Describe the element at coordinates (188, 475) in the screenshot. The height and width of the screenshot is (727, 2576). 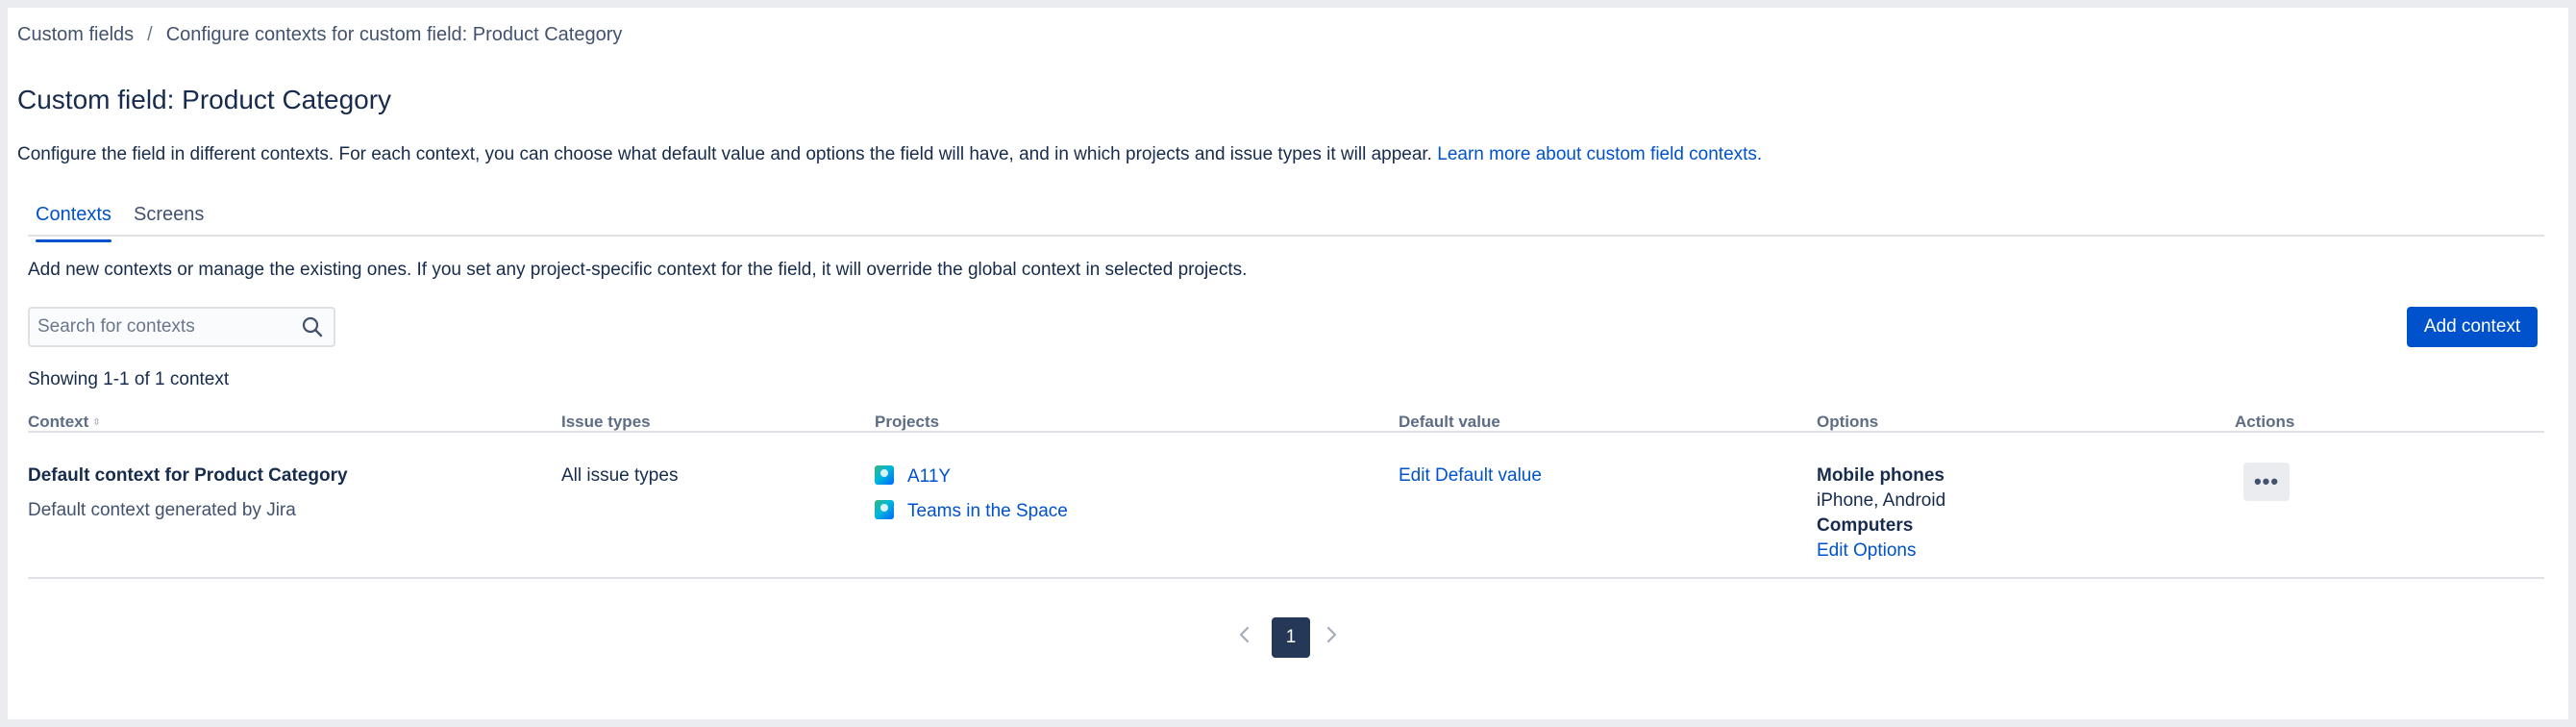
I see `context-name: Default context for Product Category` at that location.